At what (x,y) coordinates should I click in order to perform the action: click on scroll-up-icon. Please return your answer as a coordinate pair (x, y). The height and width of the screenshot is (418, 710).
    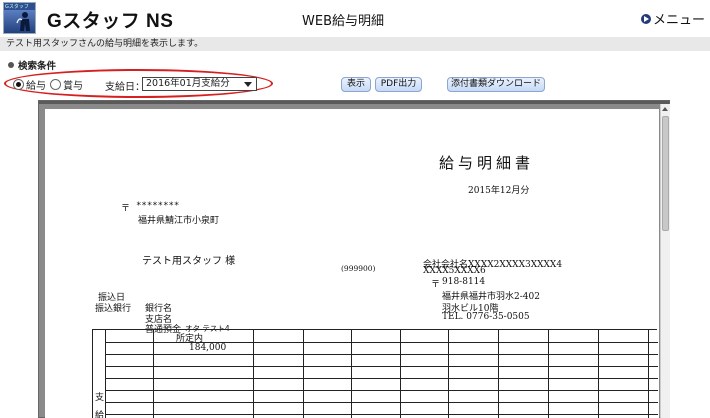
    Looking at the image, I should click on (665, 109).